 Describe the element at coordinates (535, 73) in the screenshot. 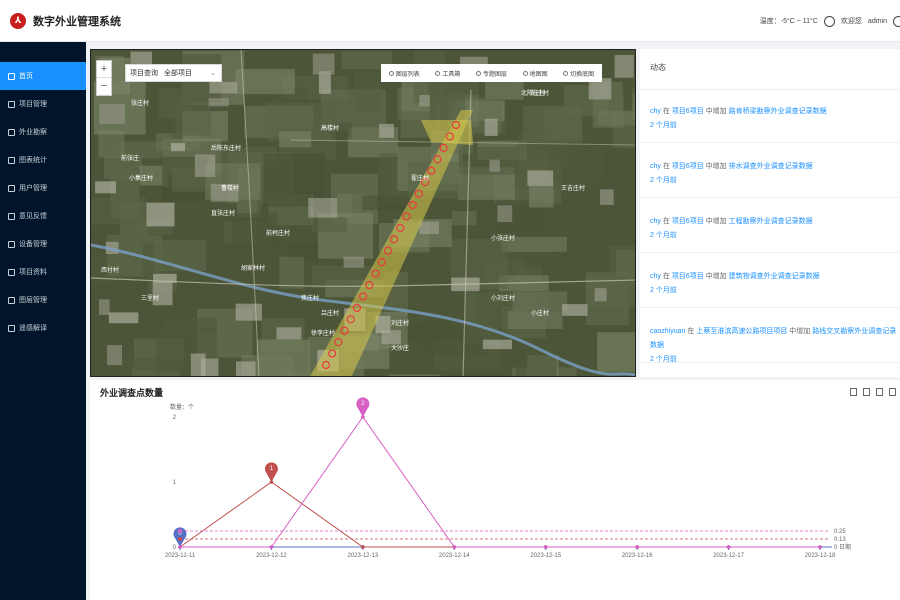

I see `map-tool-3: 地图图` at that location.